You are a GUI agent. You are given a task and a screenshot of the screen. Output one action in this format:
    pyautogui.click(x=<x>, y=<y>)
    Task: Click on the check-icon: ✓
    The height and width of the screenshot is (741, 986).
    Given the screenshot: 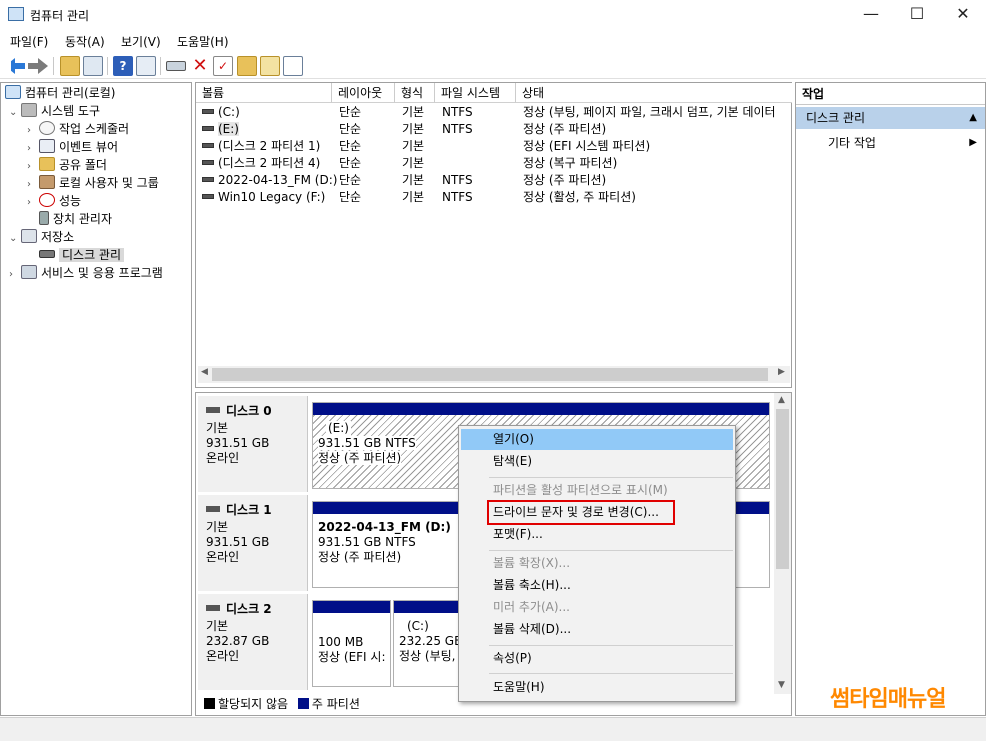 What is the action you would take?
    pyautogui.click(x=223, y=66)
    